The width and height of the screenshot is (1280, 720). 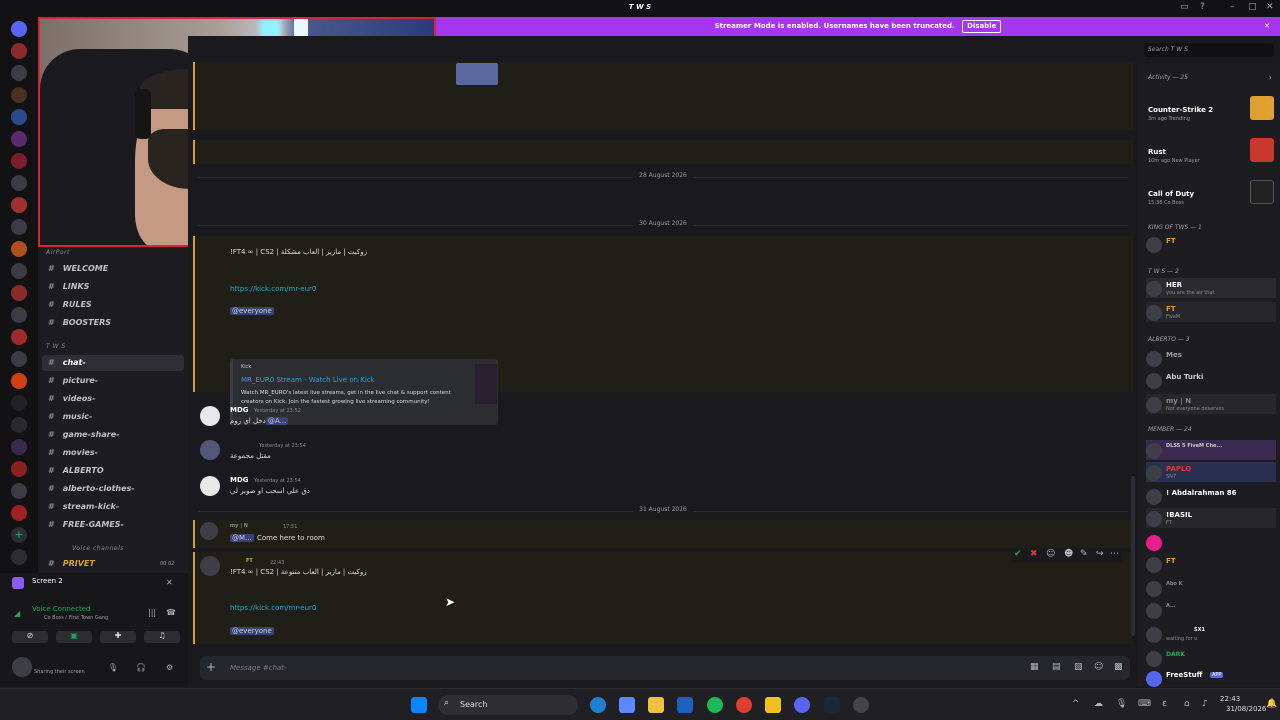 What do you see at coordinates (1211, 634) in the screenshot?
I see `member-item: SX1 waiting for u` at bounding box center [1211, 634].